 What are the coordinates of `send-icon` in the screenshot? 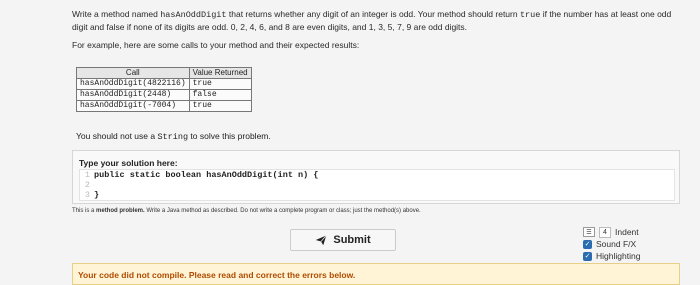 It's located at (321, 240).